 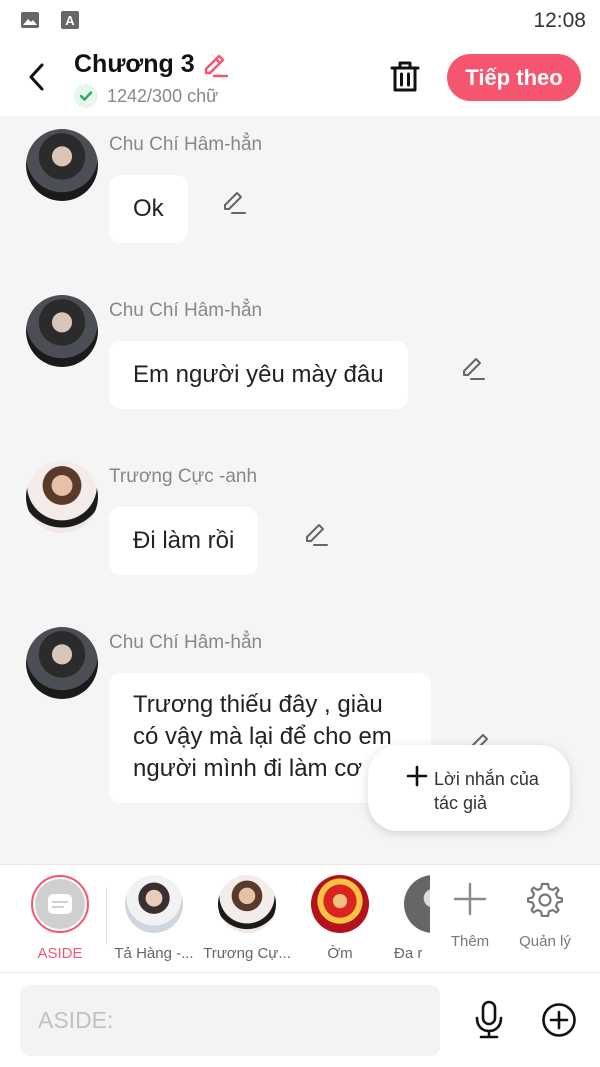 What do you see at coordinates (486, 791) in the screenshot?
I see `author-note-label: Lời nhắn của tác giả` at bounding box center [486, 791].